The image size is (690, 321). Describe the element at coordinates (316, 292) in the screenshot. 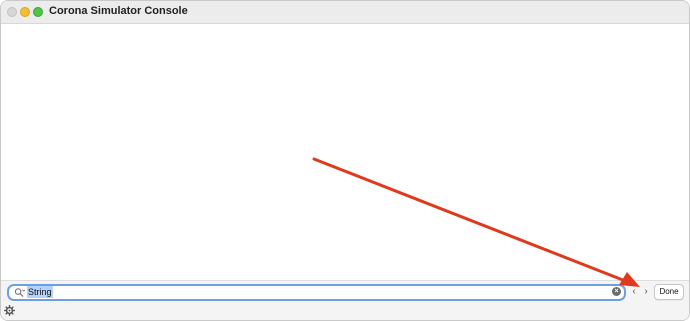

I see `search-field: String ×` at that location.